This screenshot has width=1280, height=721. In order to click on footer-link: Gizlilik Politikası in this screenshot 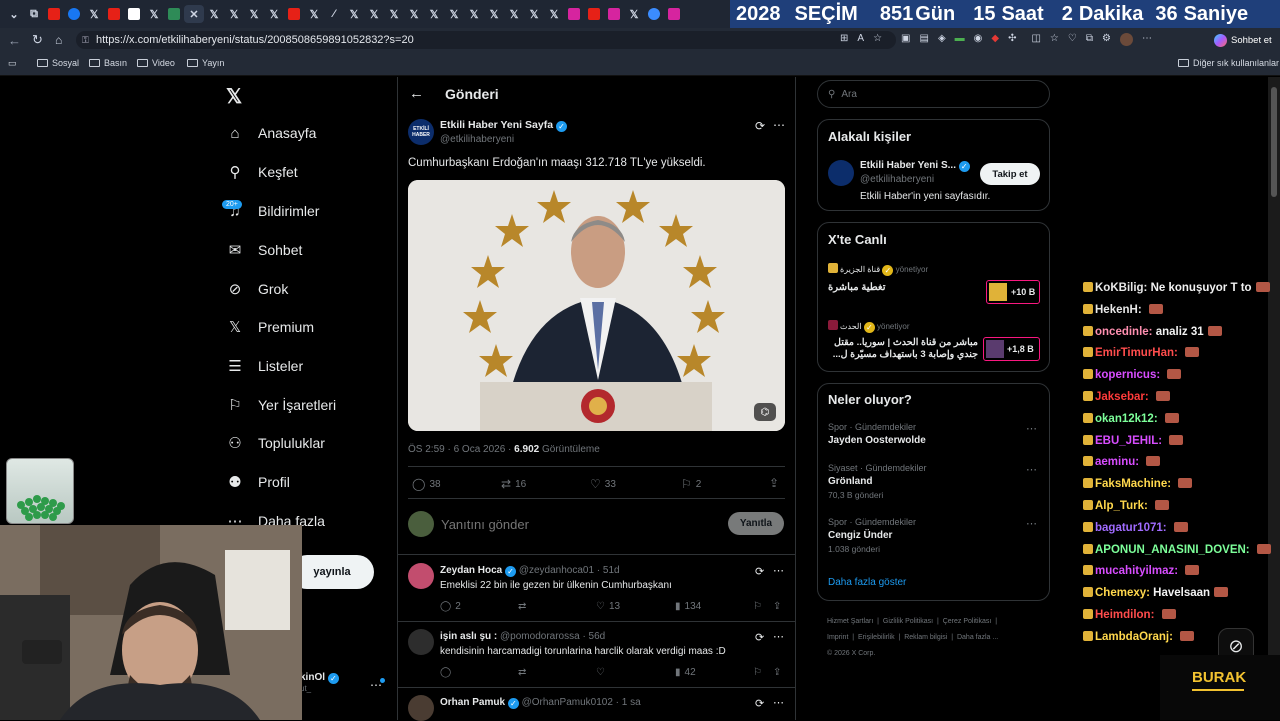, I will do `click(908, 621)`.